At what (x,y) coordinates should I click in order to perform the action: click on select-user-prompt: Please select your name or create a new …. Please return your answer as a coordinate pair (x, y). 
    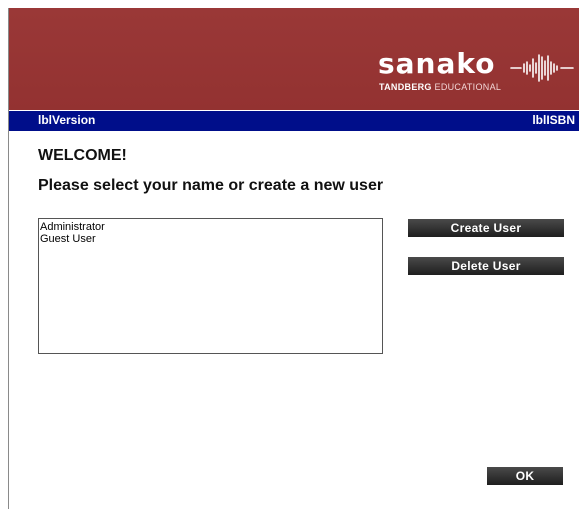
    Looking at the image, I should click on (211, 185).